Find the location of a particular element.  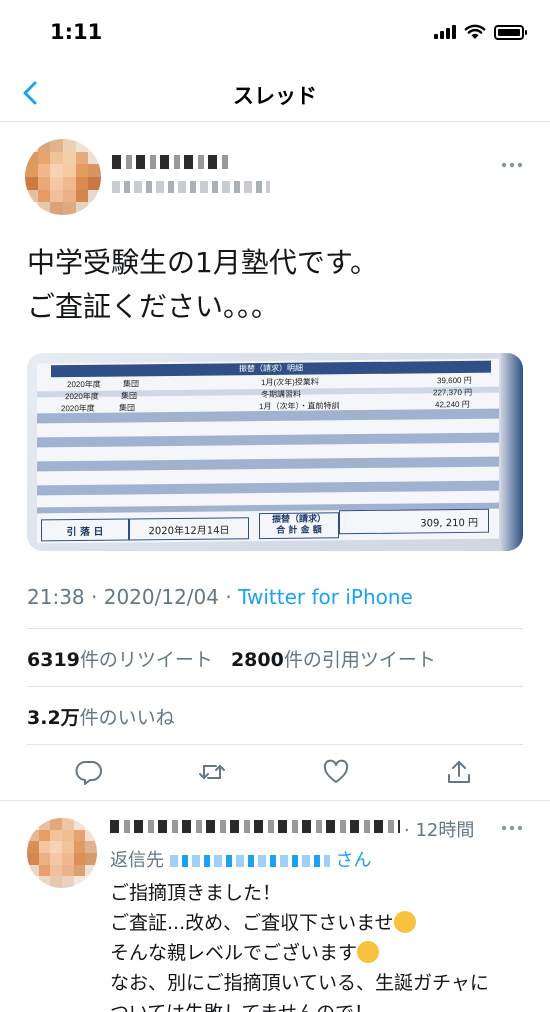

share-icon is located at coordinates (459, 772).